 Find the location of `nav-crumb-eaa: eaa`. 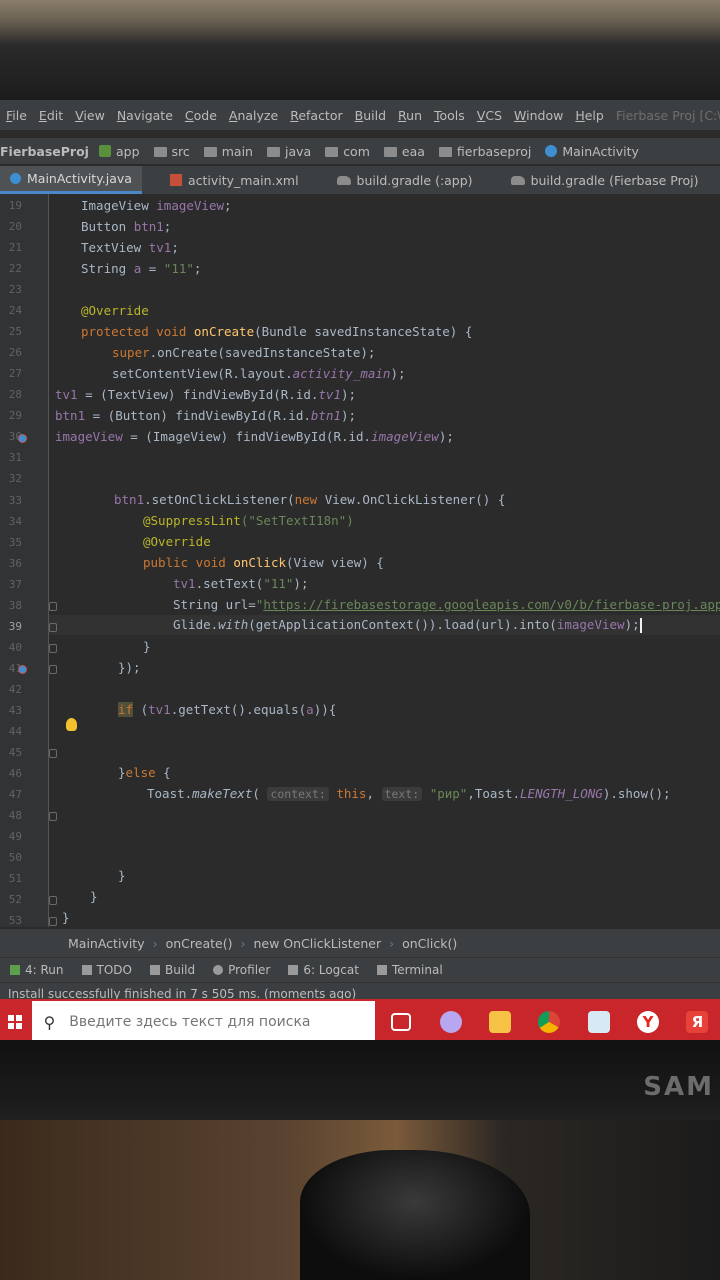

nav-crumb-eaa: eaa is located at coordinates (404, 151).